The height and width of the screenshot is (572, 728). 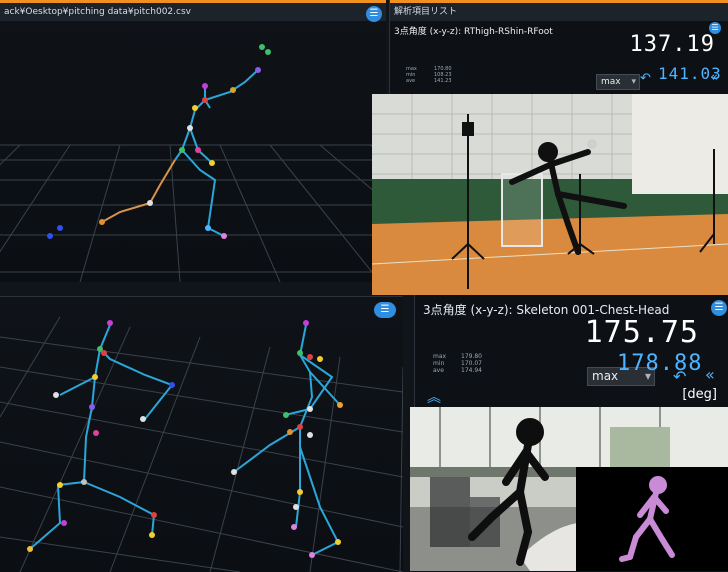 I want to click on angle-stats: max 170.80 min 108.23 ave 141.23, so click(x=429, y=75).